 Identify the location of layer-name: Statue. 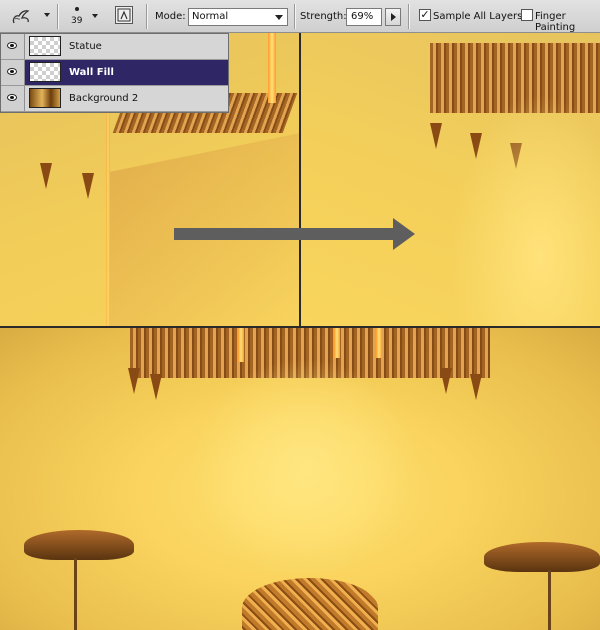
(85, 46).